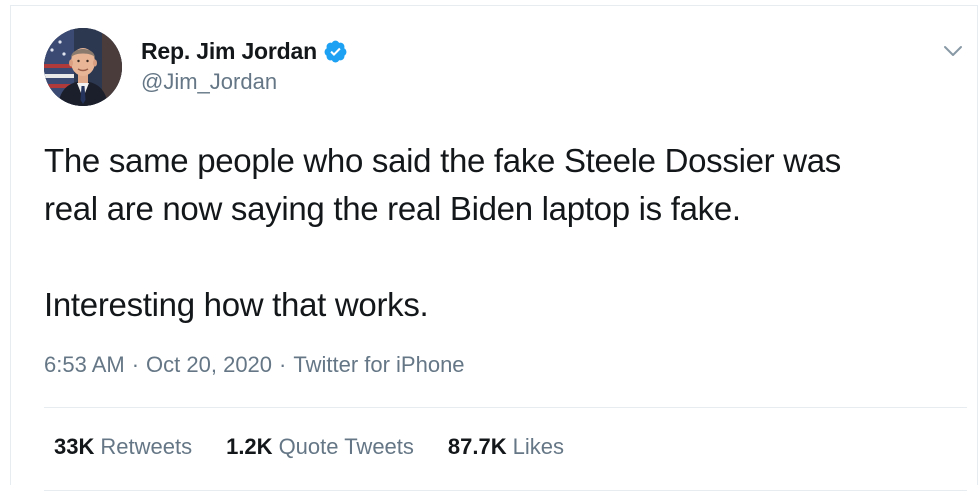 Image resolution: width=980 pixels, height=492 pixels. I want to click on verified-badge-icon, so click(335, 51).